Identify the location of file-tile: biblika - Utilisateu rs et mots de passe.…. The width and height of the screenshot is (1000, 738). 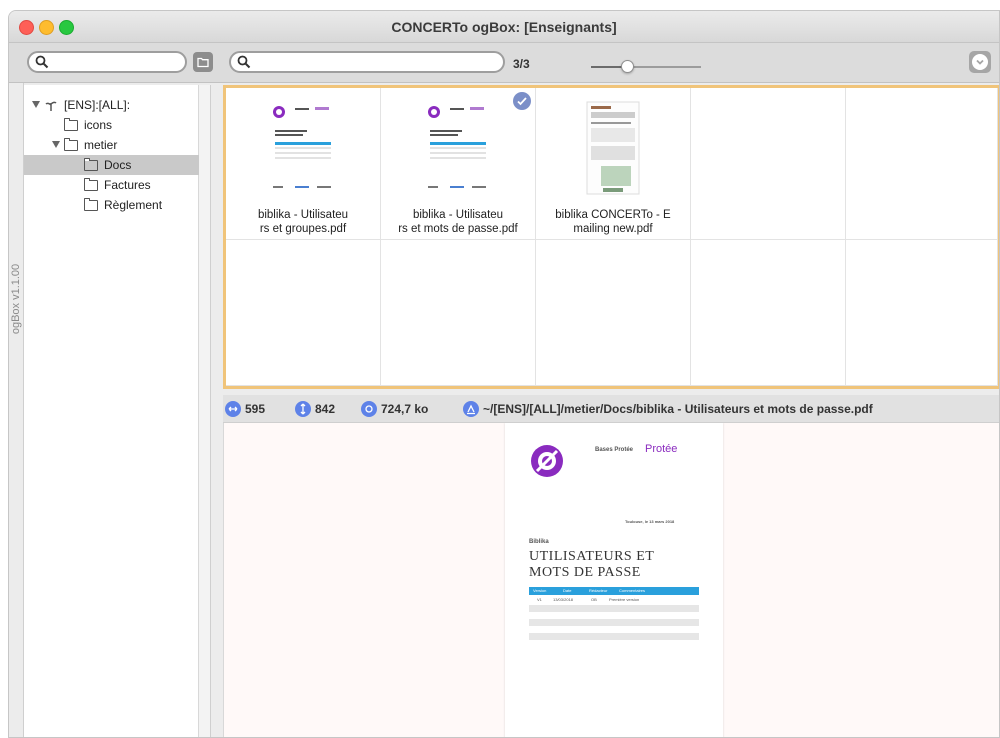
(458, 164).